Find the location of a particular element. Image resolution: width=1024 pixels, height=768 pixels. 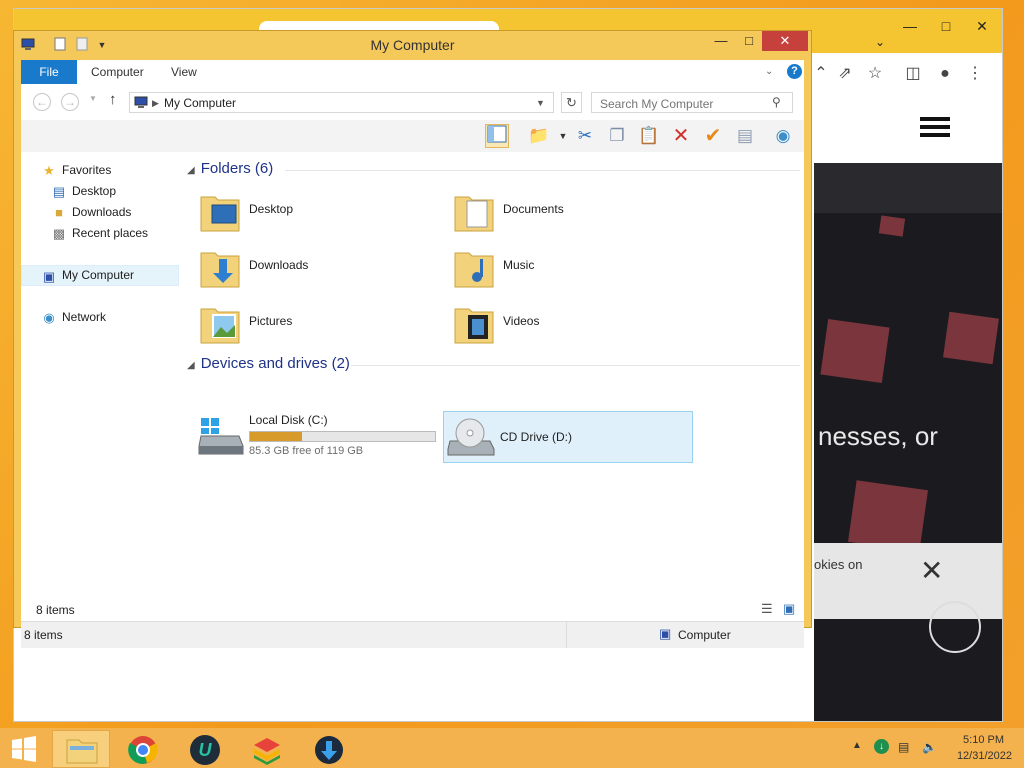

taskbar-upwork: U is located at coordinates (205, 749).